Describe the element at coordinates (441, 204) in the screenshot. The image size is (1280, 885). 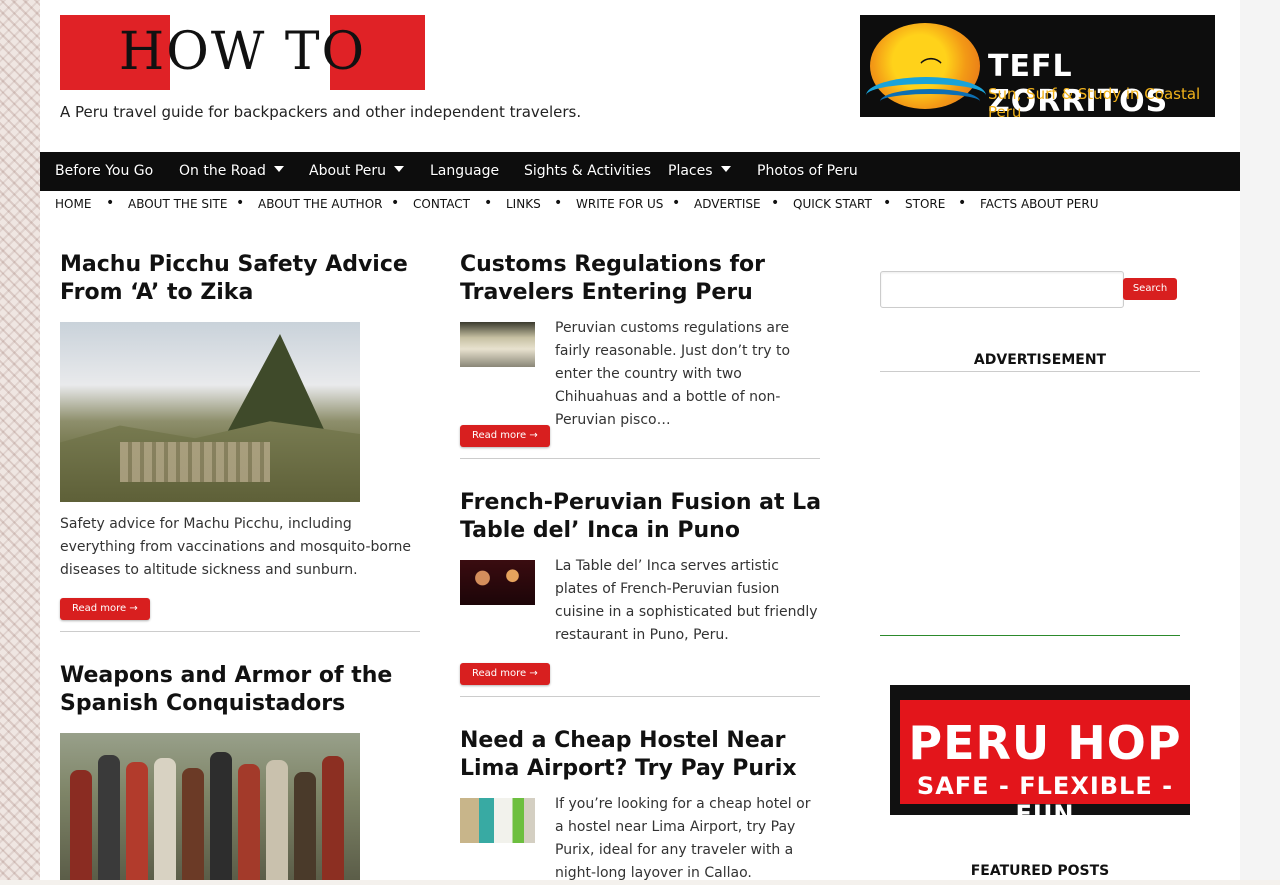
I see `subnav-contact: CONTACT` at that location.